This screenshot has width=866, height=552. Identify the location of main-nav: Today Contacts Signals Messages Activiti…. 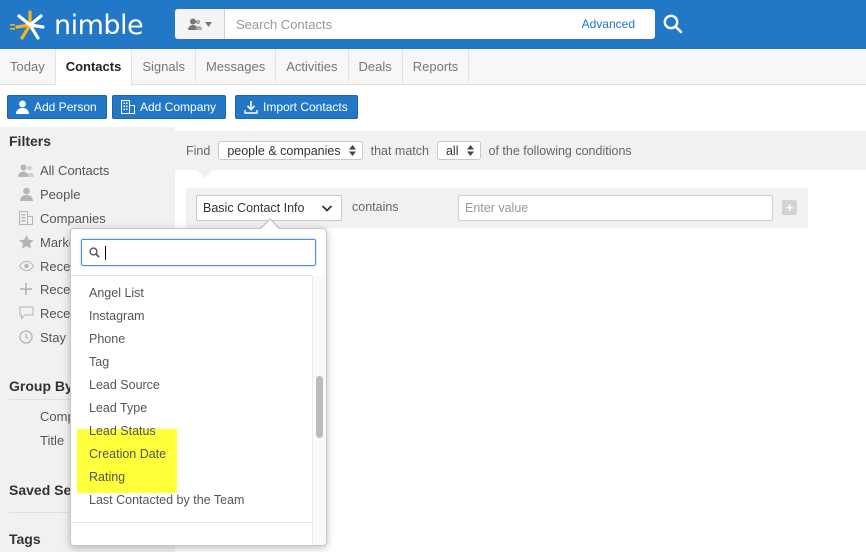
(433, 67).